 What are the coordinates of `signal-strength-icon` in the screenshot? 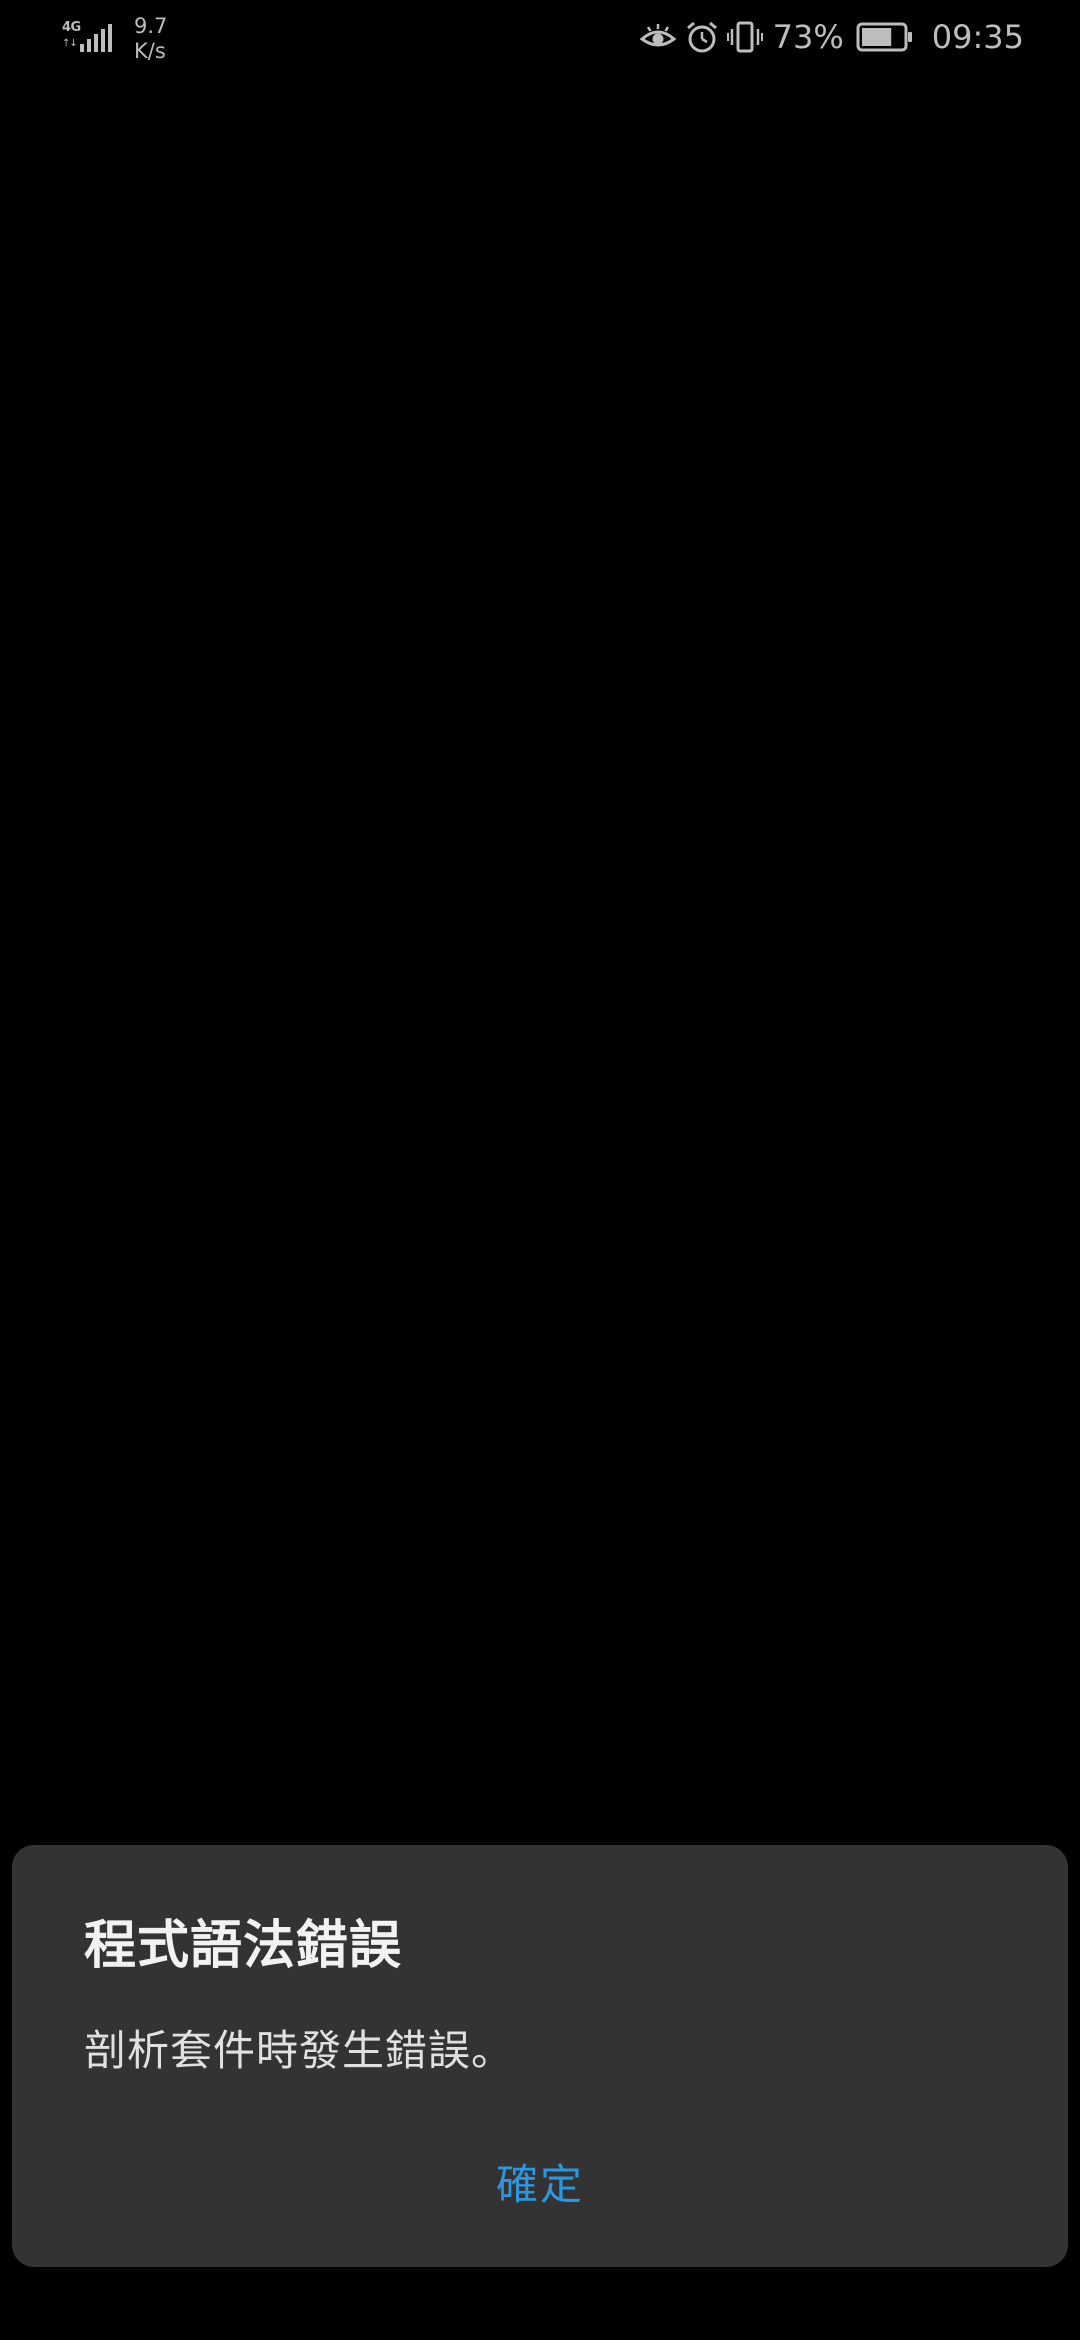 It's located at (96, 38).